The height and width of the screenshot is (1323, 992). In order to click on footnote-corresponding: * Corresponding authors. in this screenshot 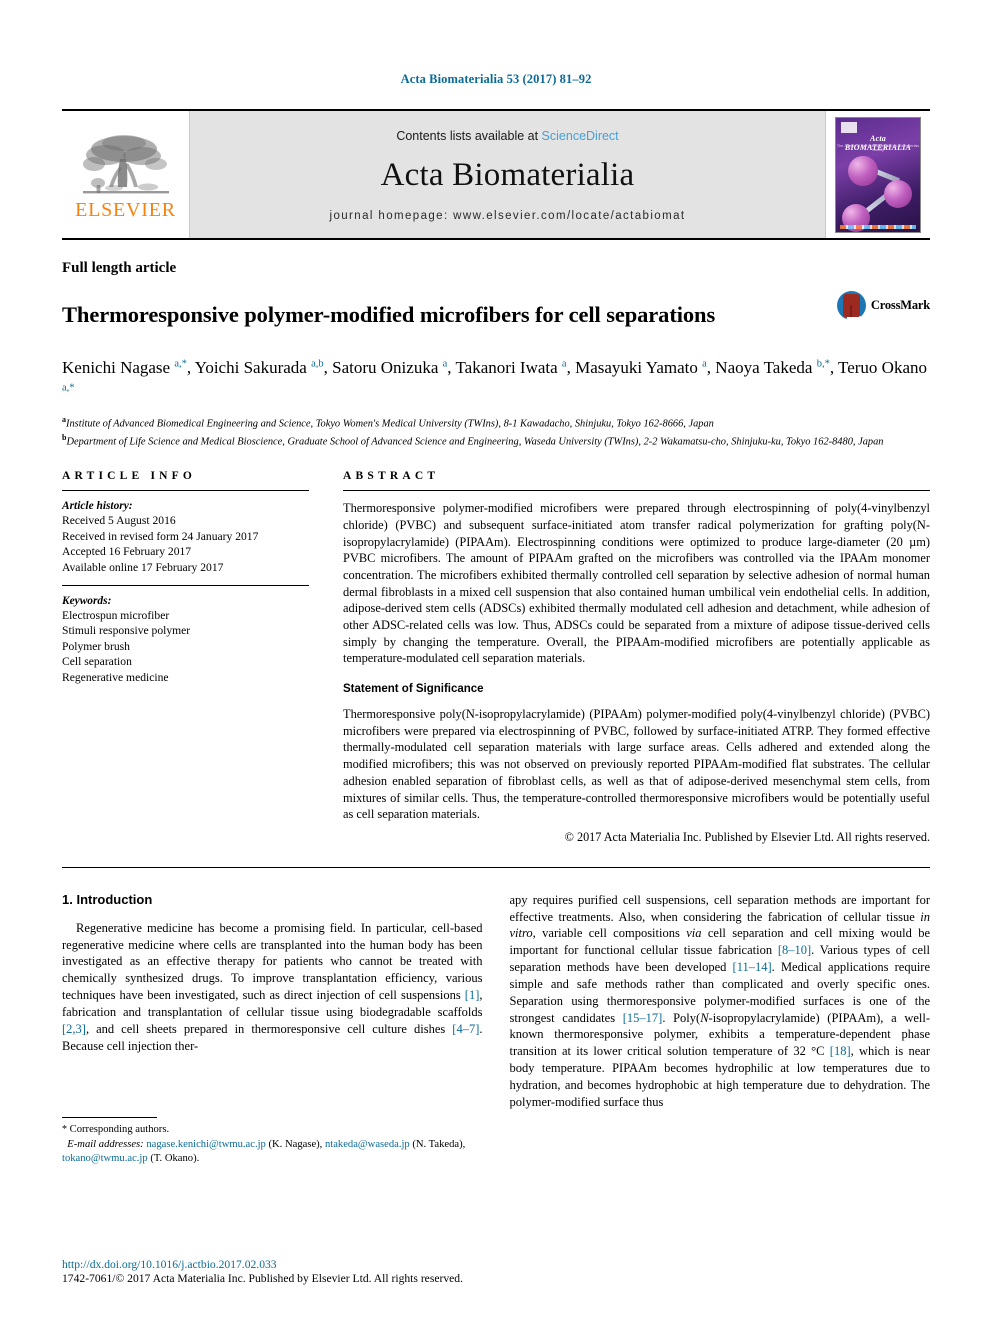, I will do `click(272, 1130)`.